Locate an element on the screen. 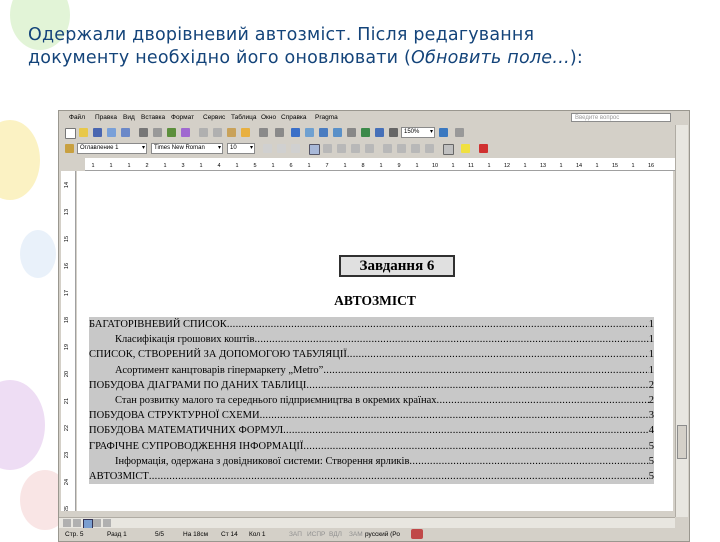 This screenshot has width=720, height=542. status-track-changes: ИСПР is located at coordinates (316, 534).